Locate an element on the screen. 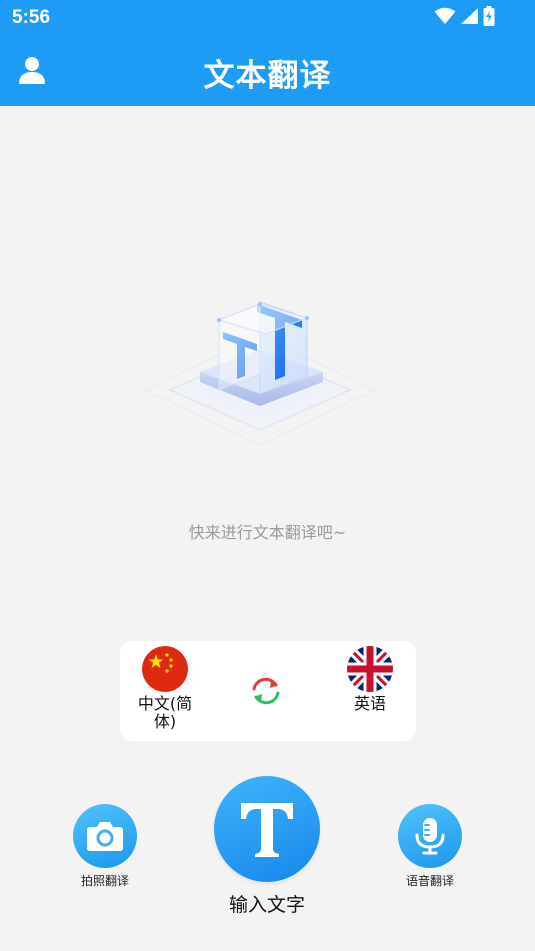  swap-languages-button is located at coordinates (266, 691).